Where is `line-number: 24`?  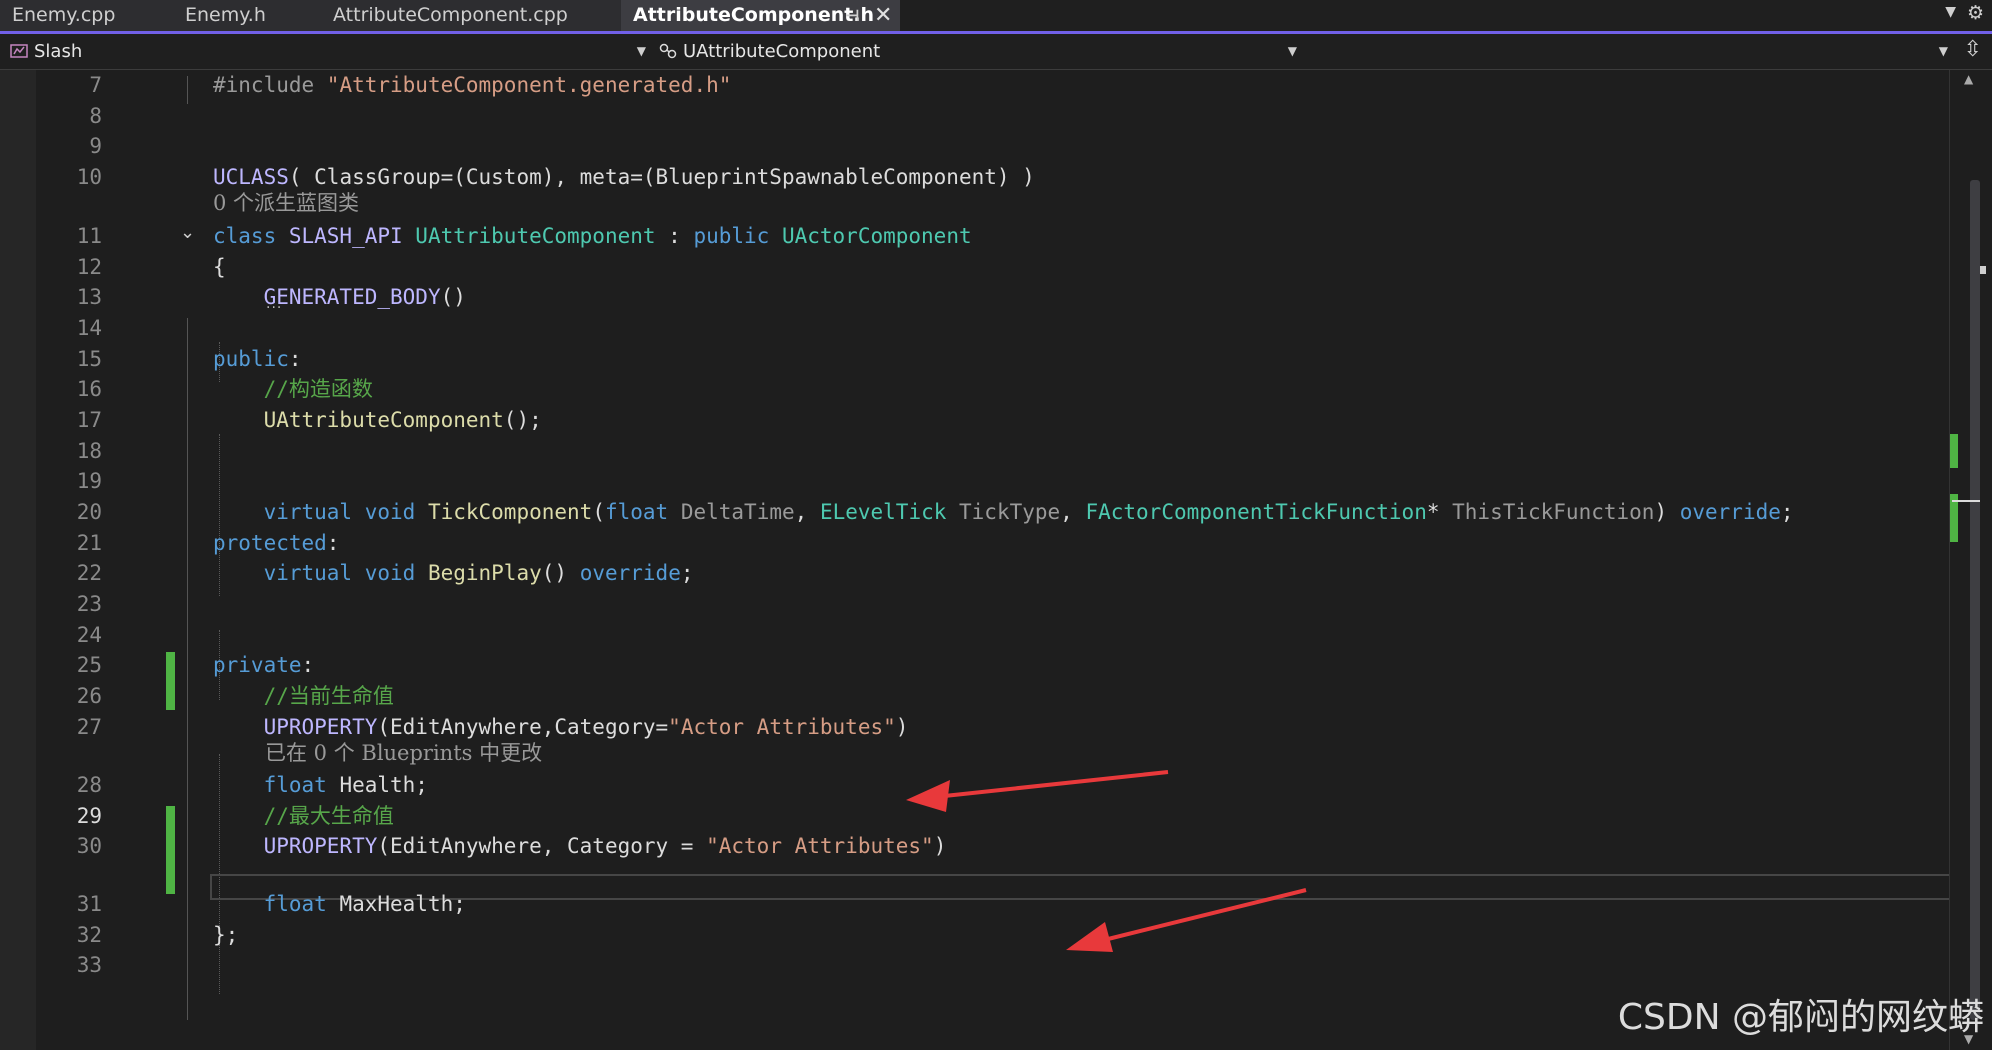 line-number: 24 is located at coordinates (89, 635).